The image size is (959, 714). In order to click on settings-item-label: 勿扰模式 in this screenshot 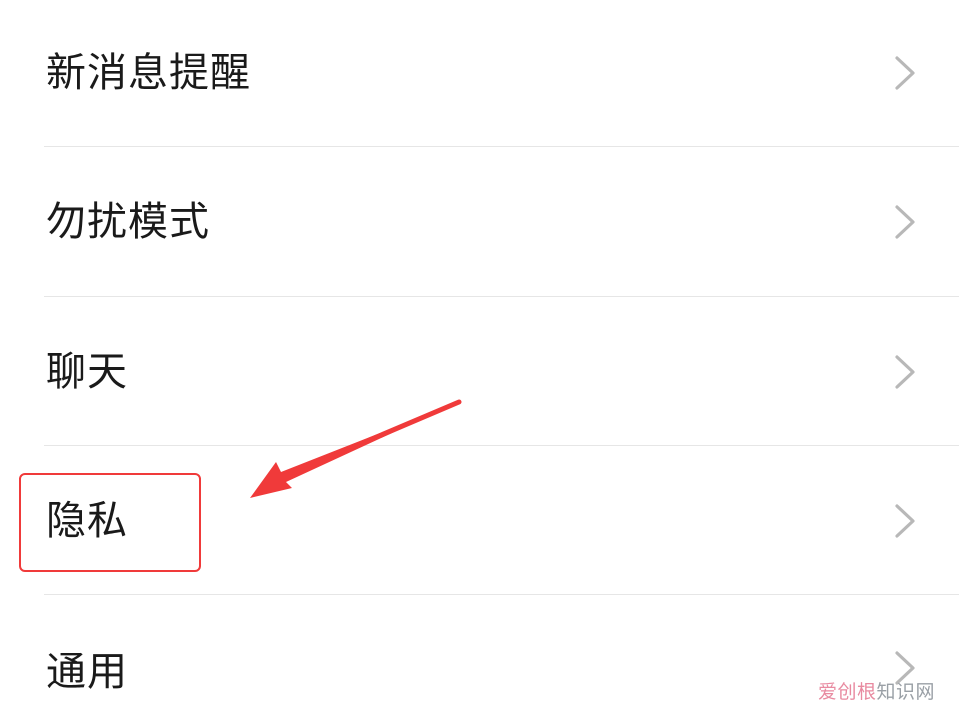, I will do `click(128, 221)`.